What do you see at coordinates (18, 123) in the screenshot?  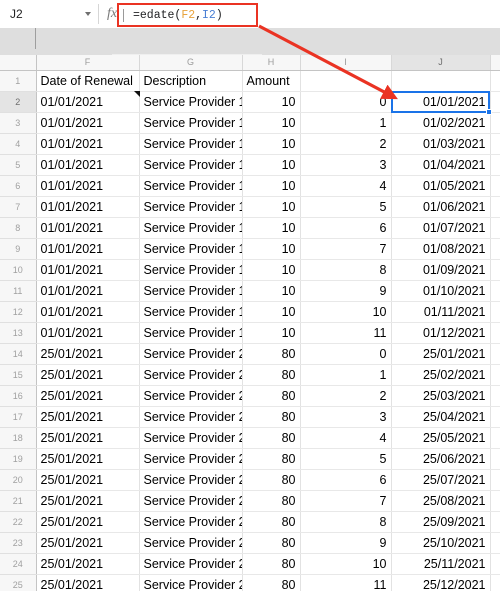 I see `row-header-3: 3` at bounding box center [18, 123].